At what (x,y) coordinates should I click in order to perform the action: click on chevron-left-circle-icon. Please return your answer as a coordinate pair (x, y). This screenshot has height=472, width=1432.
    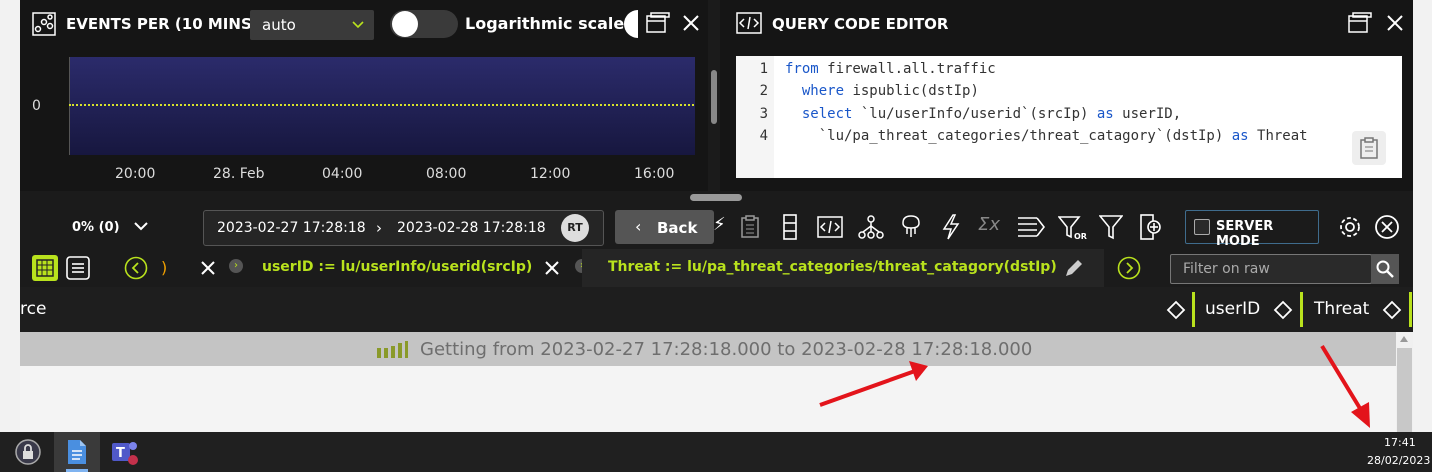
    Looking at the image, I should click on (136, 268).